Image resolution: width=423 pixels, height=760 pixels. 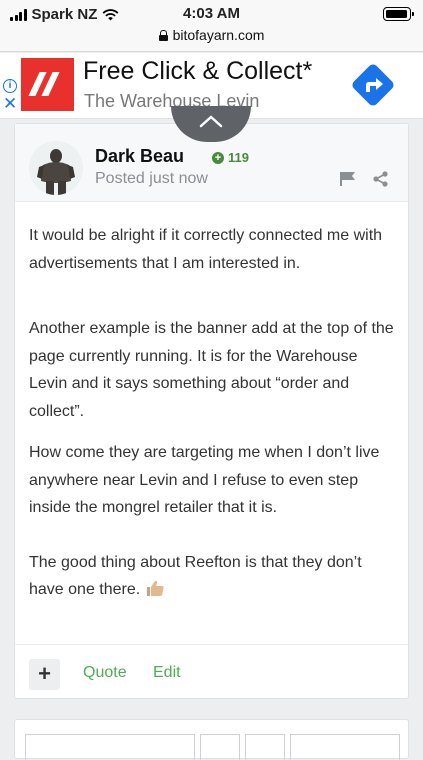 What do you see at coordinates (398, 14) in the screenshot?
I see `battery-icon` at bounding box center [398, 14].